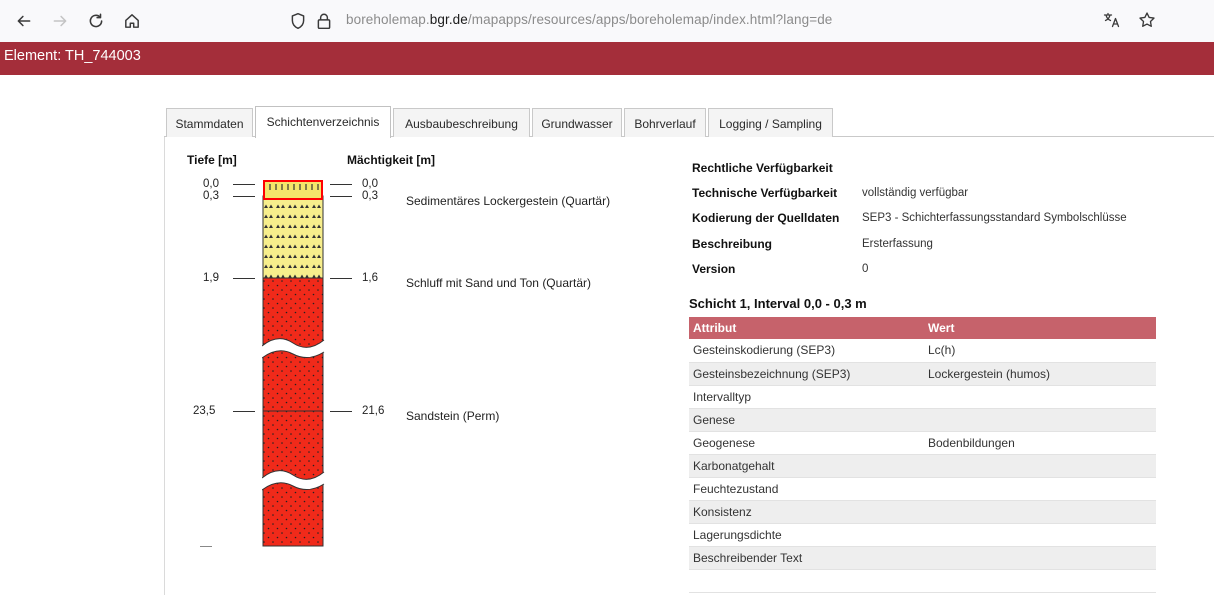 This screenshot has height=595, width=1214. Describe the element at coordinates (448, 19) in the screenshot. I see `url-host: bgr.de` at that location.